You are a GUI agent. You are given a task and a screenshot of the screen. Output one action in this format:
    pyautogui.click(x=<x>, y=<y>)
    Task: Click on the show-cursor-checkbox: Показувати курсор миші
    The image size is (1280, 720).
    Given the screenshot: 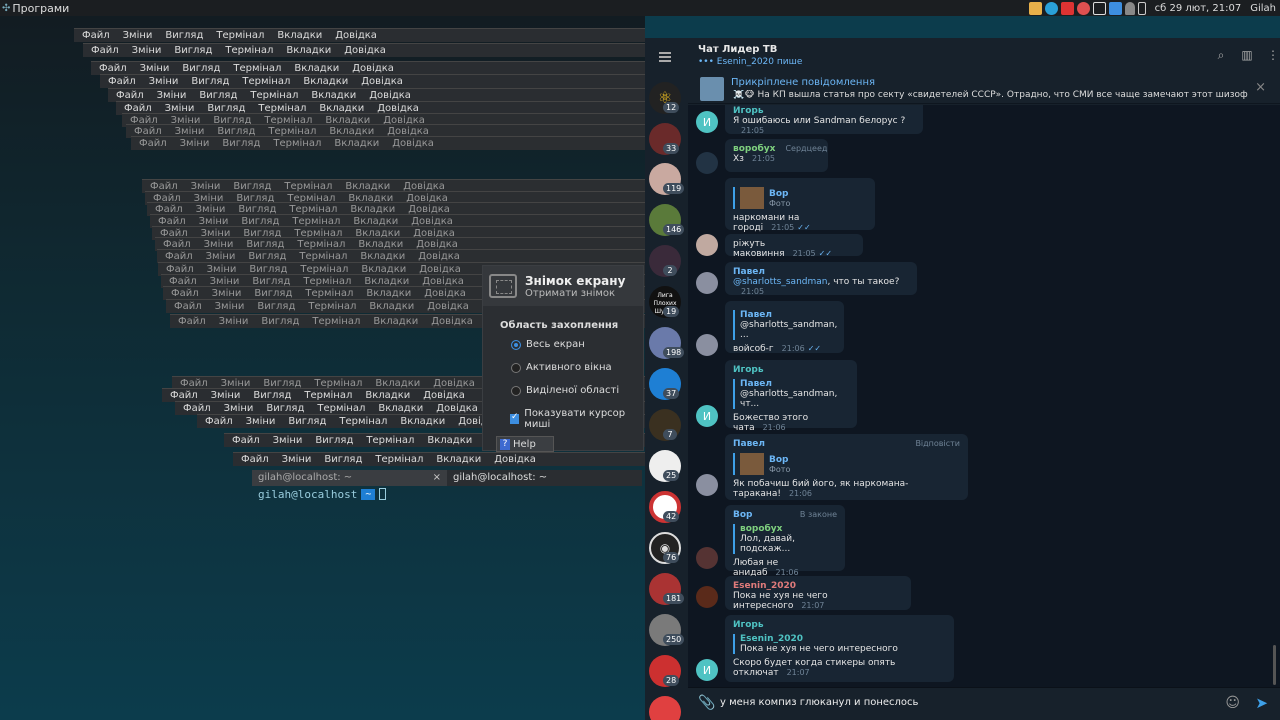 What is the action you would take?
    pyautogui.click(x=563, y=419)
    